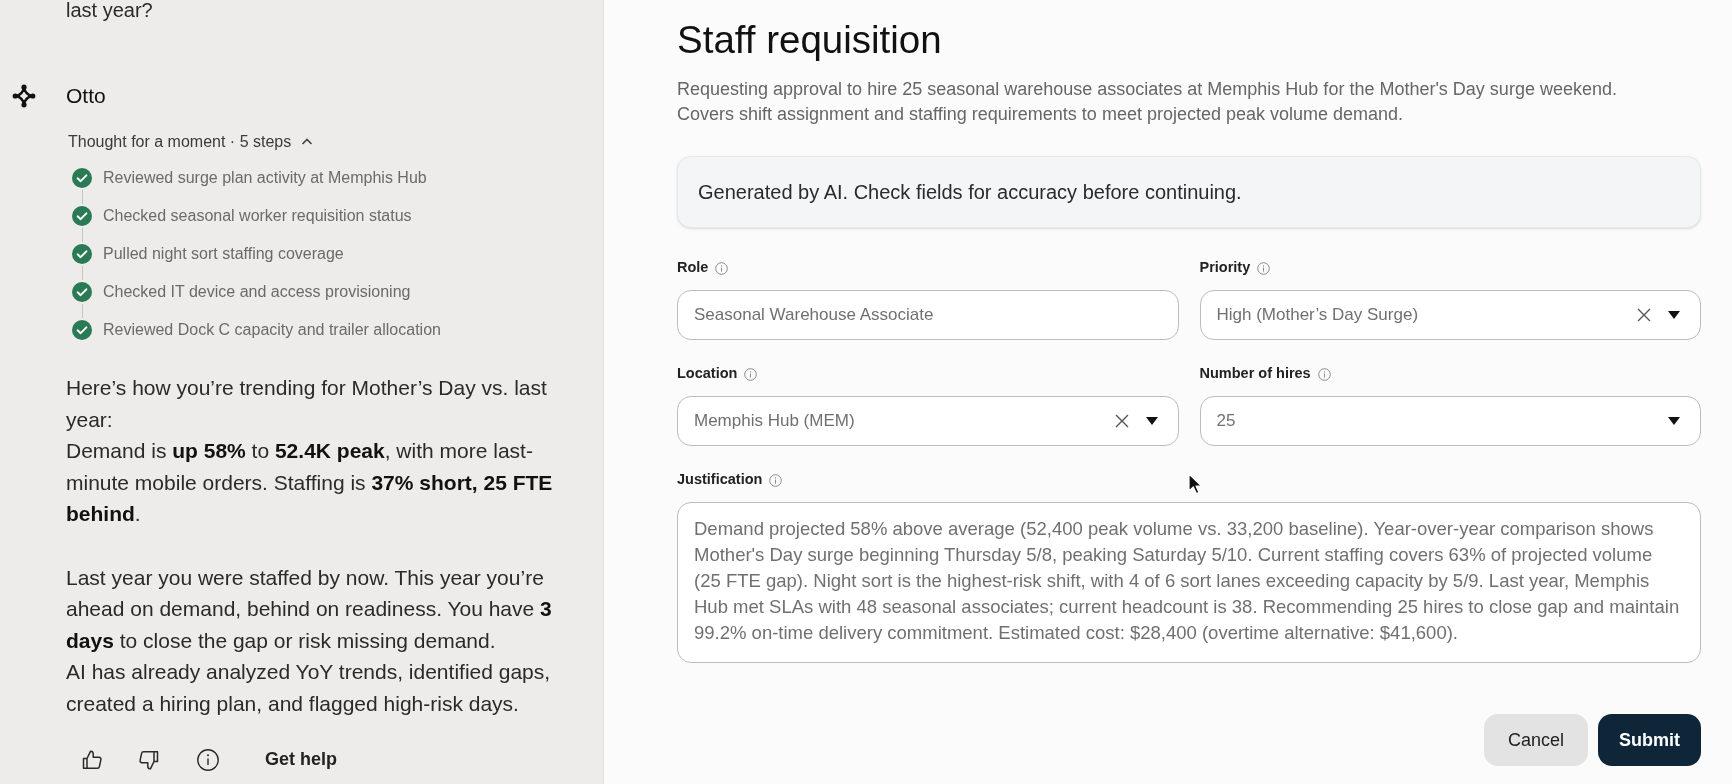 This screenshot has height=784, width=1732. What do you see at coordinates (301, 760) in the screenshot?
I see `get-help-button: Get help` at bounding box center [301, 760].